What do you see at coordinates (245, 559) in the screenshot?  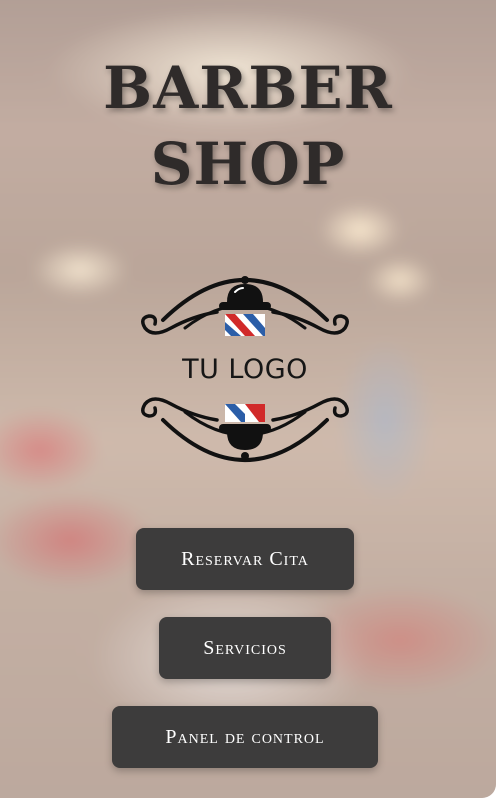 I see `book-appointment-button: Reservar Cita` at bounding box center [245, 559].